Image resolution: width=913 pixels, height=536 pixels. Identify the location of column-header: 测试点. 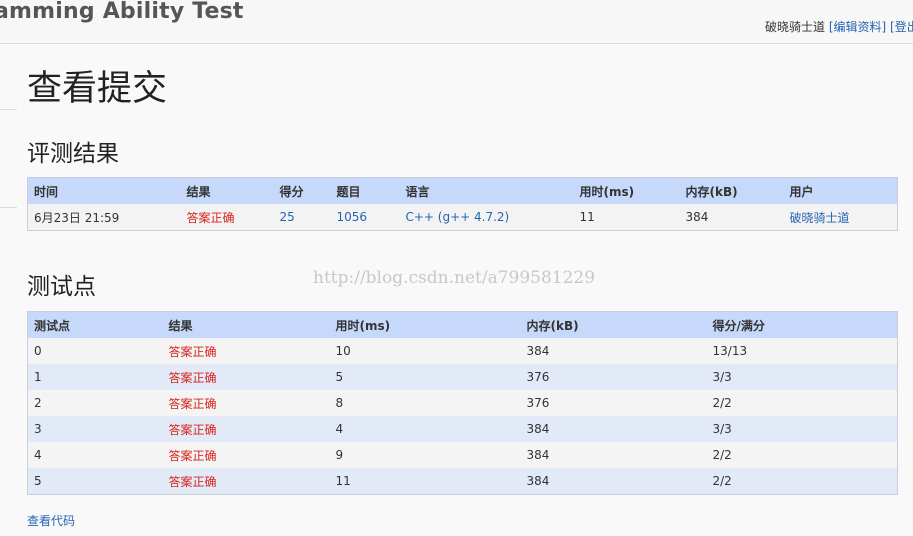
(95, 324).